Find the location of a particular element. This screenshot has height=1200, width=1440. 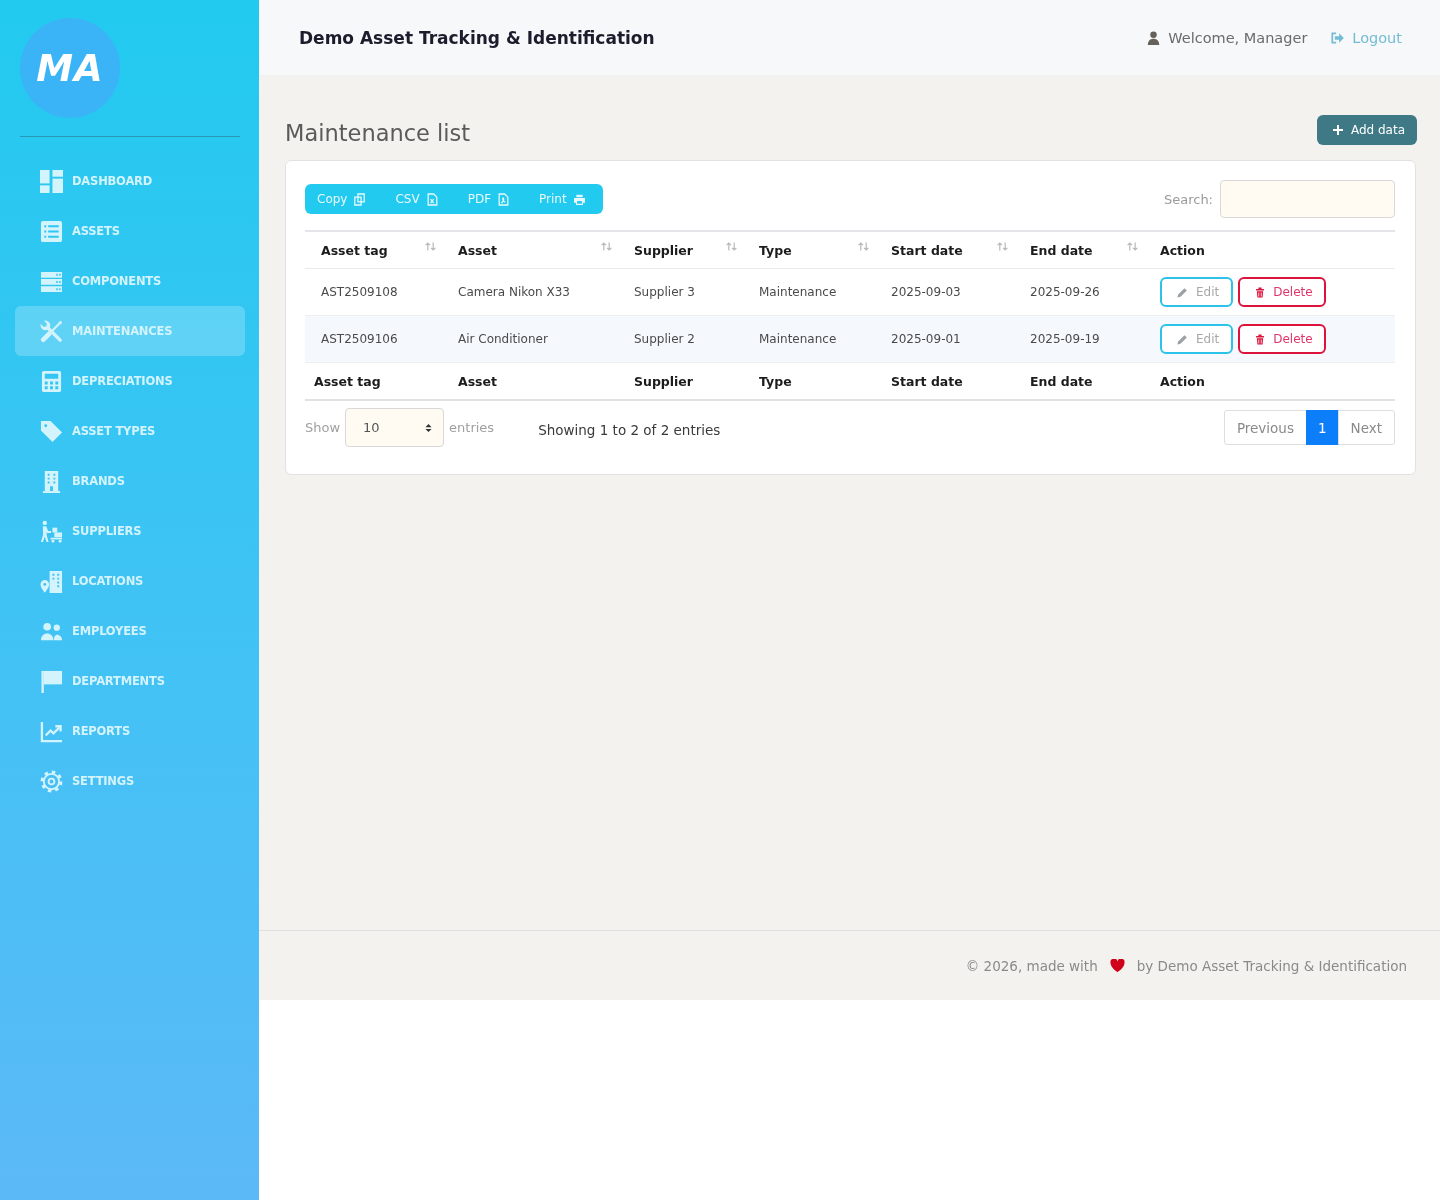

show-label: Show is located at coordinates (323, 427).